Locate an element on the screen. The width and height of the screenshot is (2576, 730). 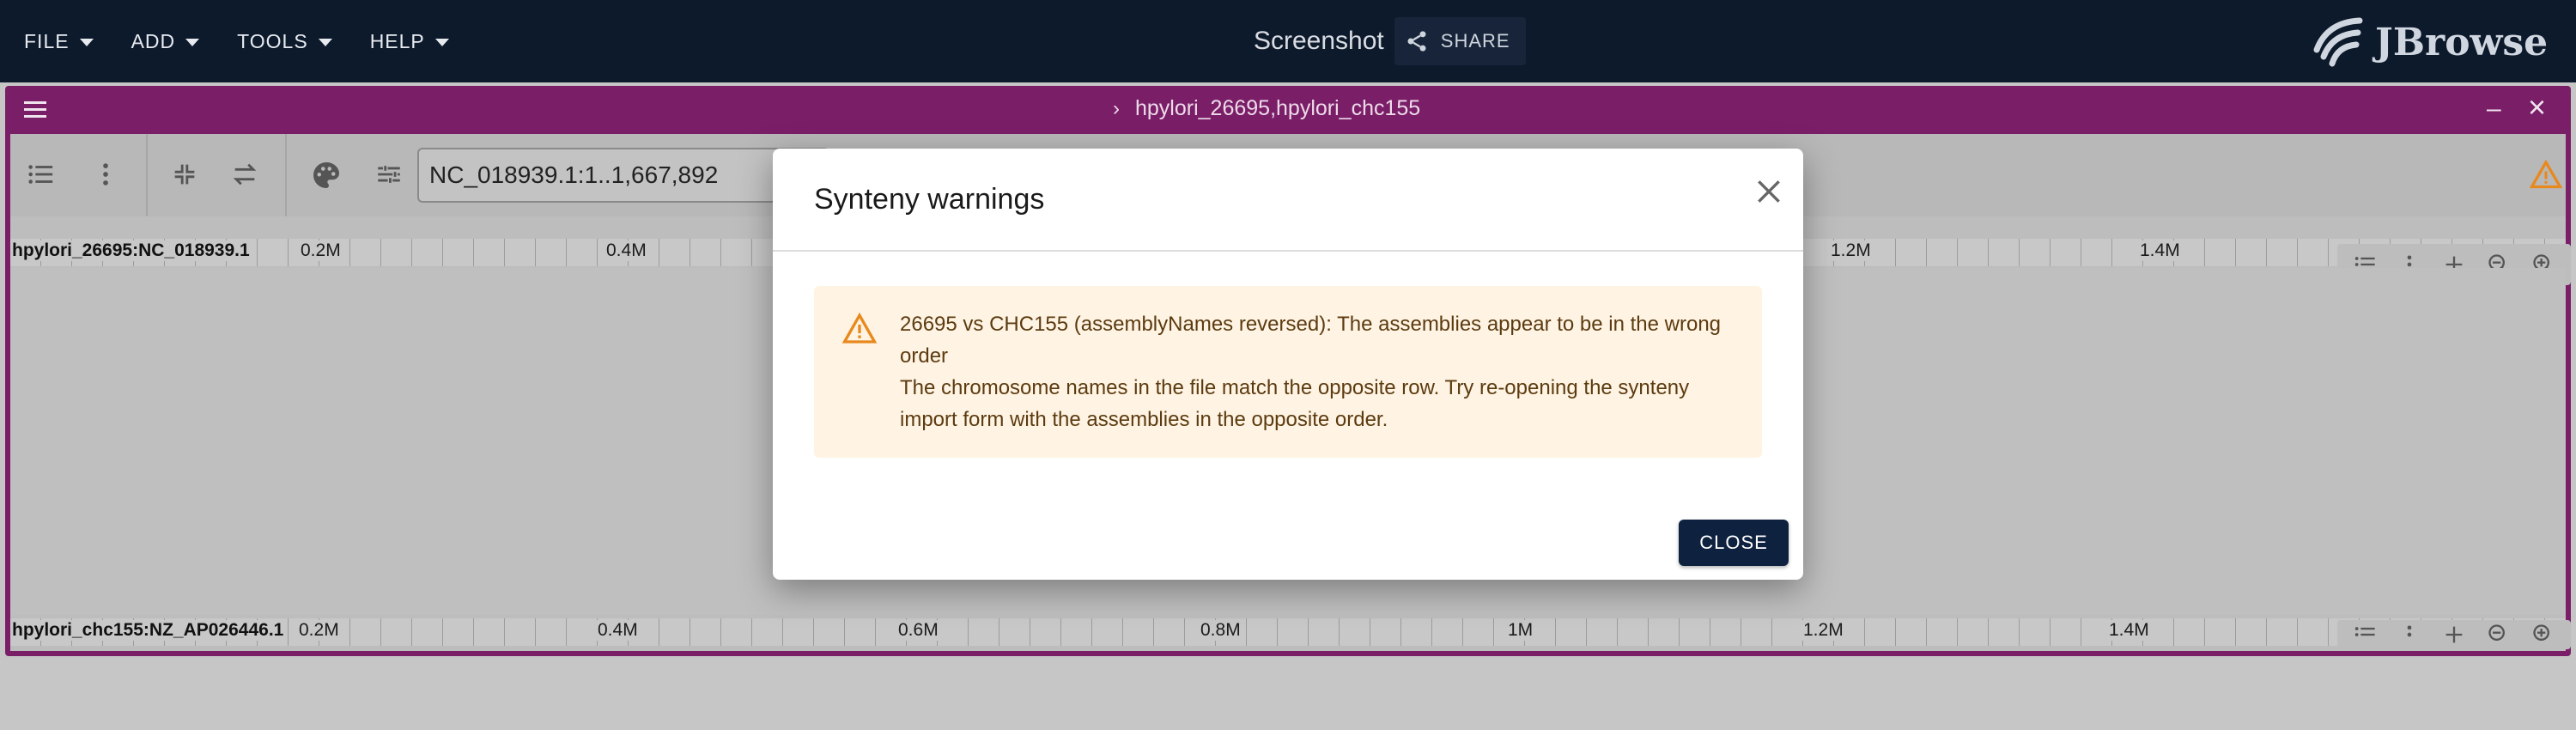
bottom-track-controls is located at coordinates (2454, 634).